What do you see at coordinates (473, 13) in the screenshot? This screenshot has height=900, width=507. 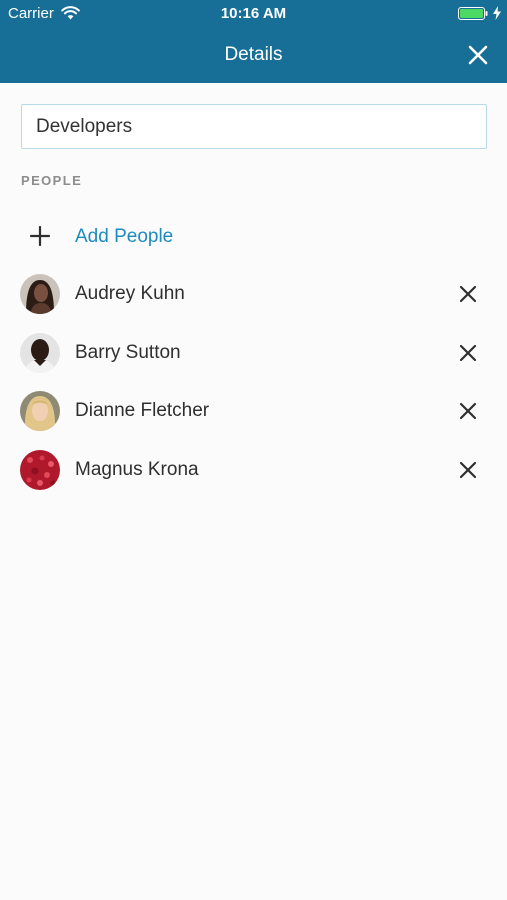 I see `battery-icon` at bounding box center [473, 13].